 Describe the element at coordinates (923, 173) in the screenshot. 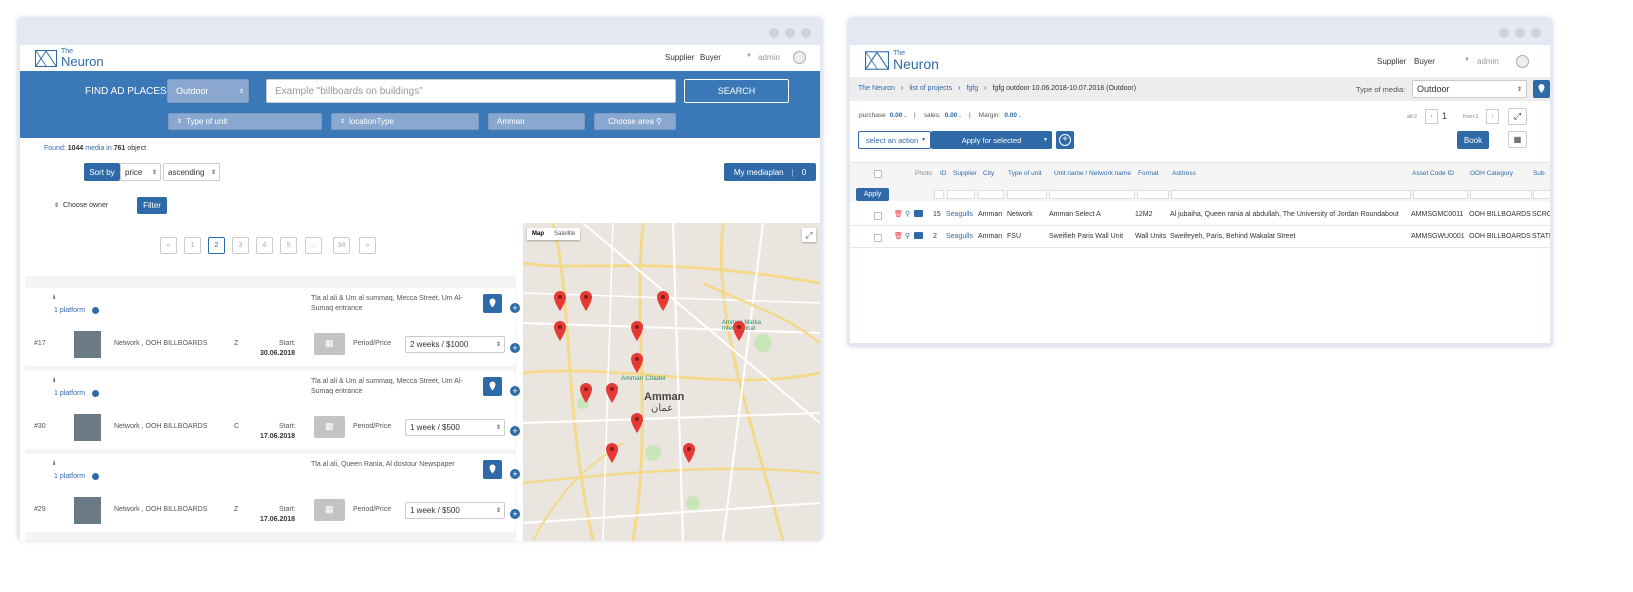

I see `column-header: Photo` at that location.